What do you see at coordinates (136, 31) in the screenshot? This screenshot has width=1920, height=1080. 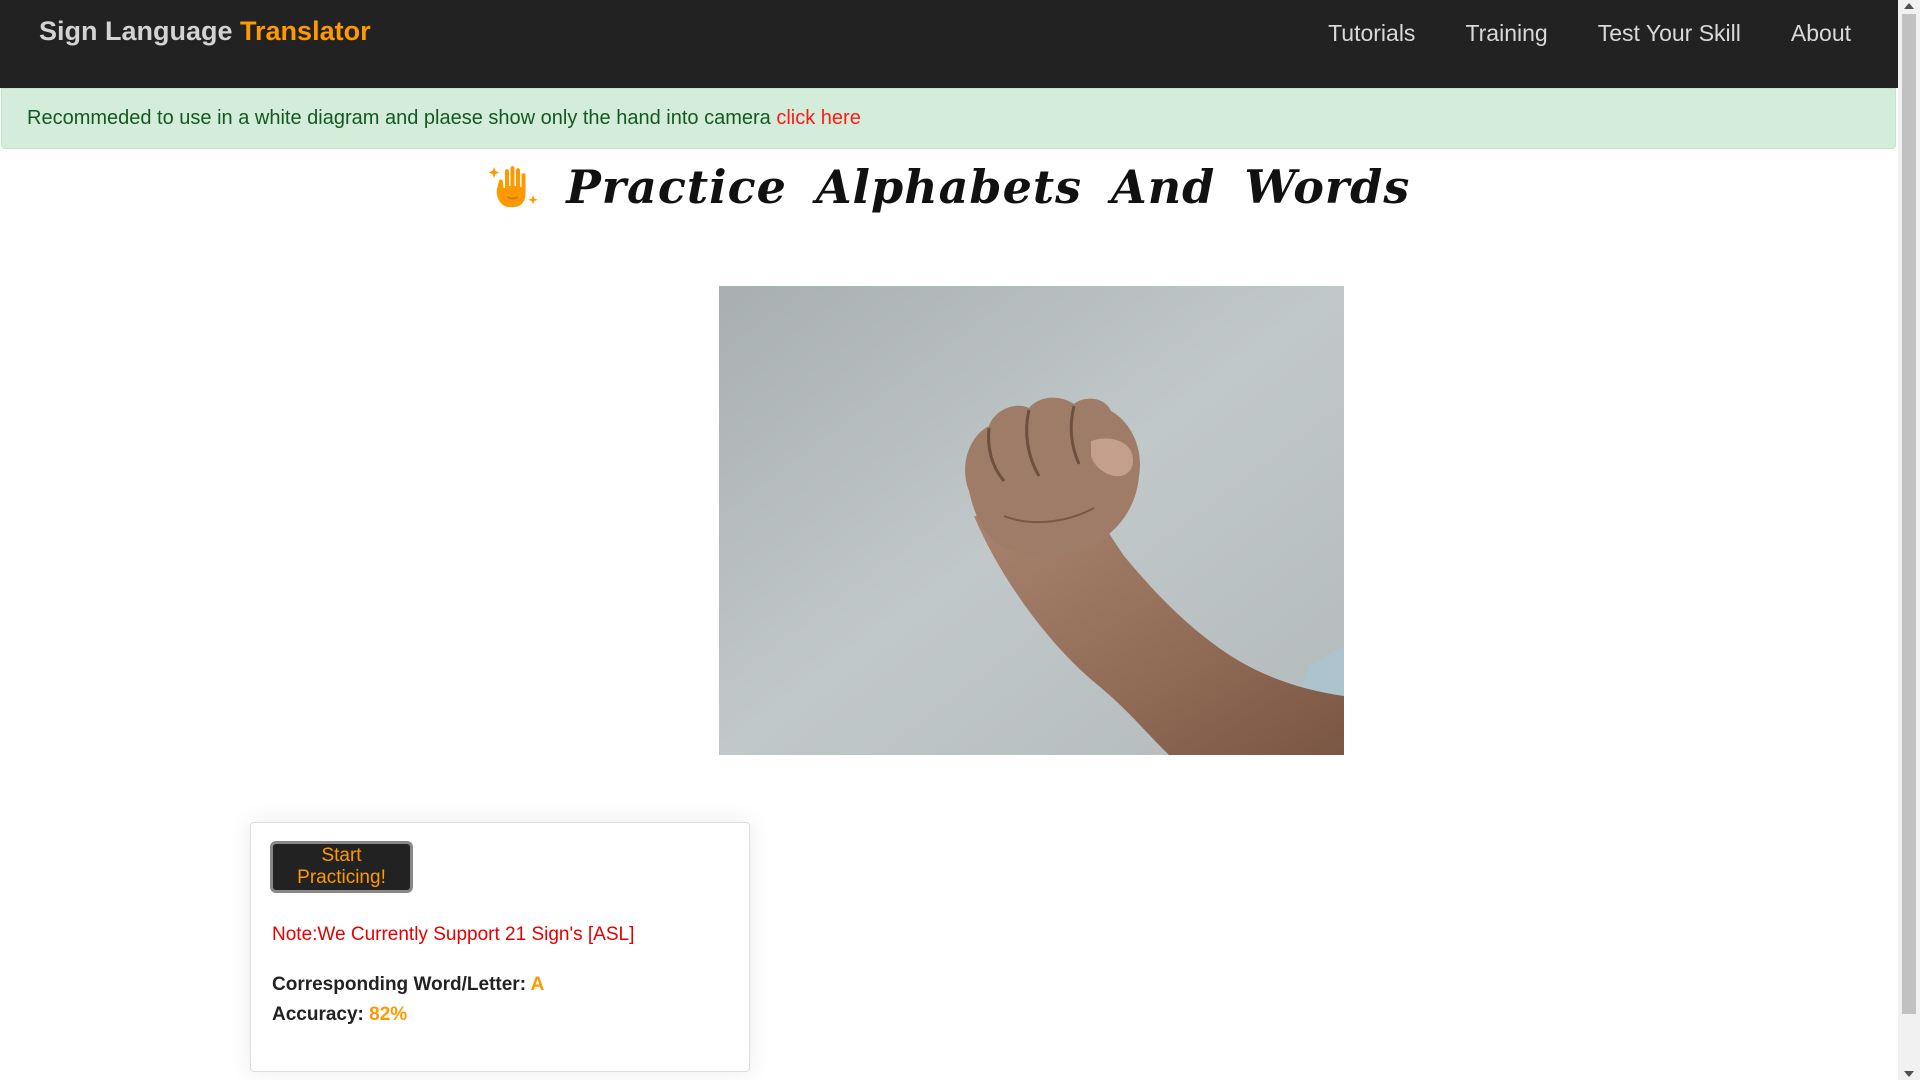 I see `brand-primary: Sign Language` at bounding box center [136, 31].